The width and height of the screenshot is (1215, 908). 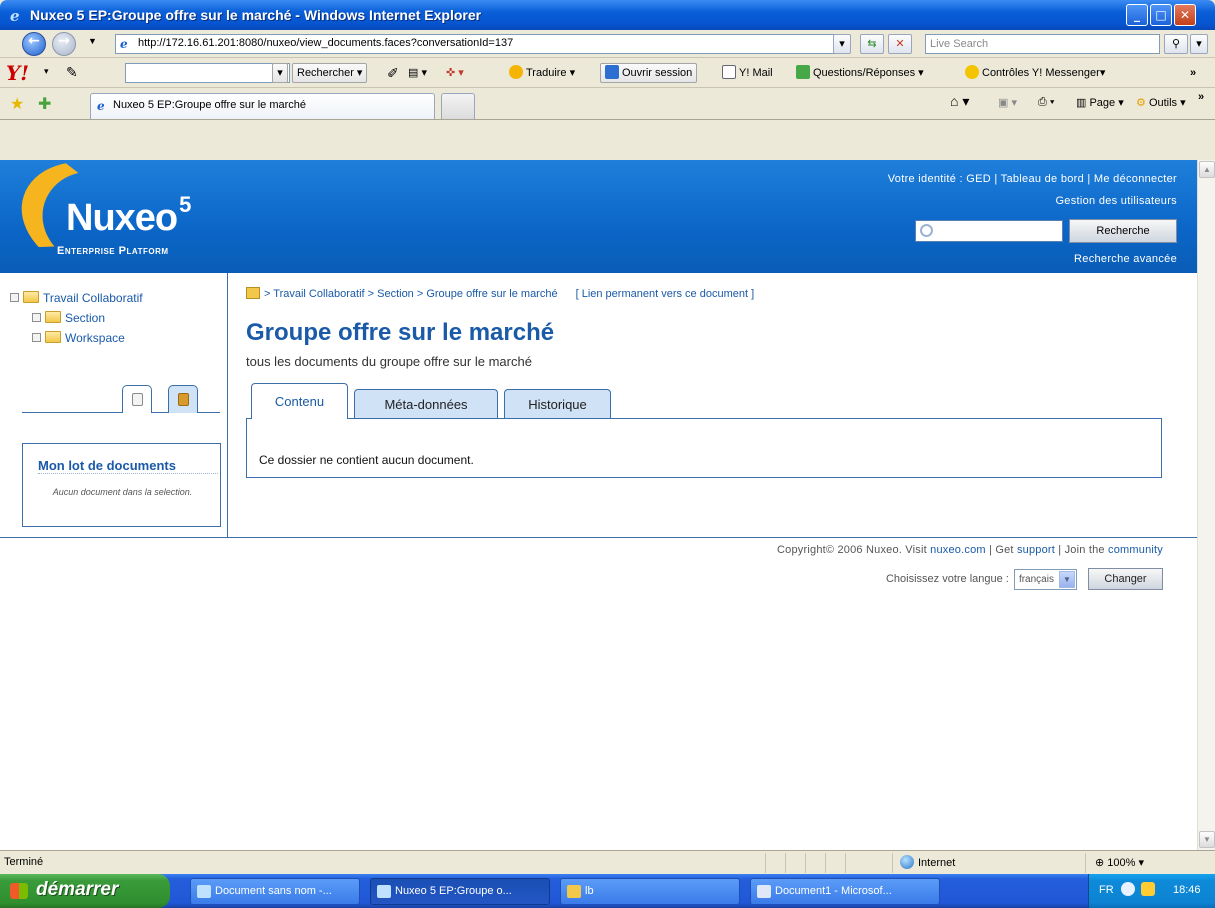 What do you see at coordinates (649, 73) in the screenshot?
I see `login-button: Ouvrir session` at bounding box center [649, 73].